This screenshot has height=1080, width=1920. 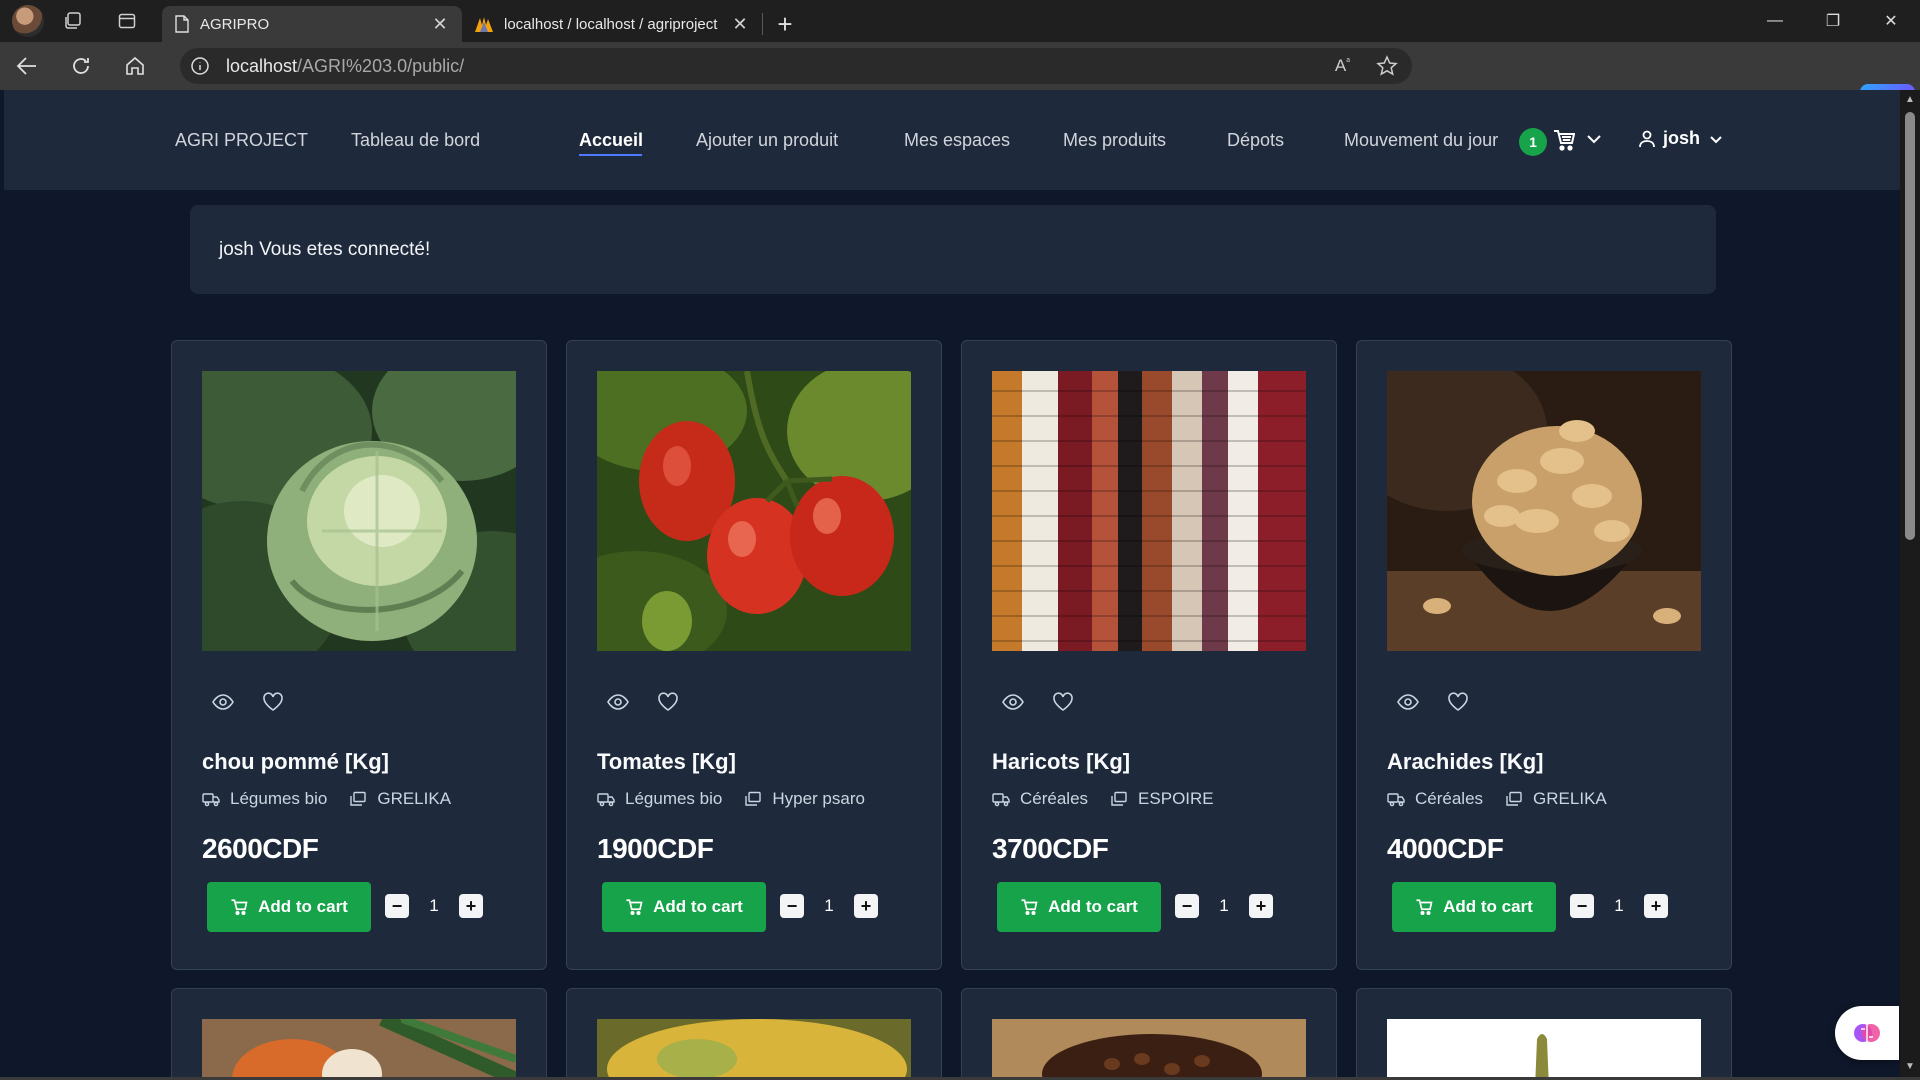 I want to click on address-bar: localhost/AGRI%203.0/public/ Aᵃ, so click(x=796, y=66).